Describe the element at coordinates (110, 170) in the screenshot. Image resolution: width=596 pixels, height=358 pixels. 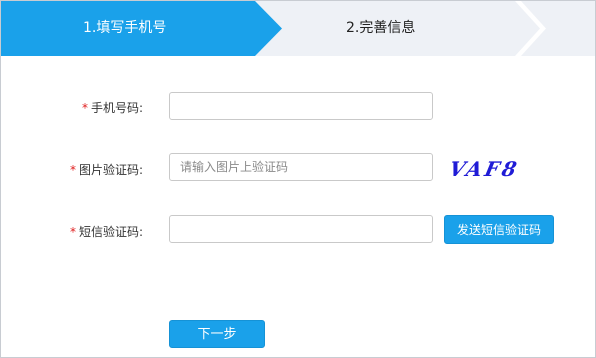
I see `captcha-label: 图片验证码:` at that location.